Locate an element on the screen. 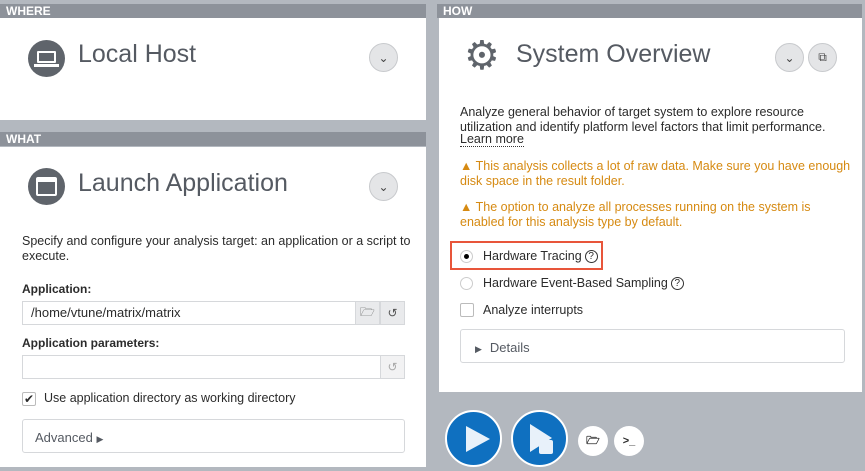 This screenshot has height=471, width=865. where-header: WHERE is located at coordinates (213, 11).